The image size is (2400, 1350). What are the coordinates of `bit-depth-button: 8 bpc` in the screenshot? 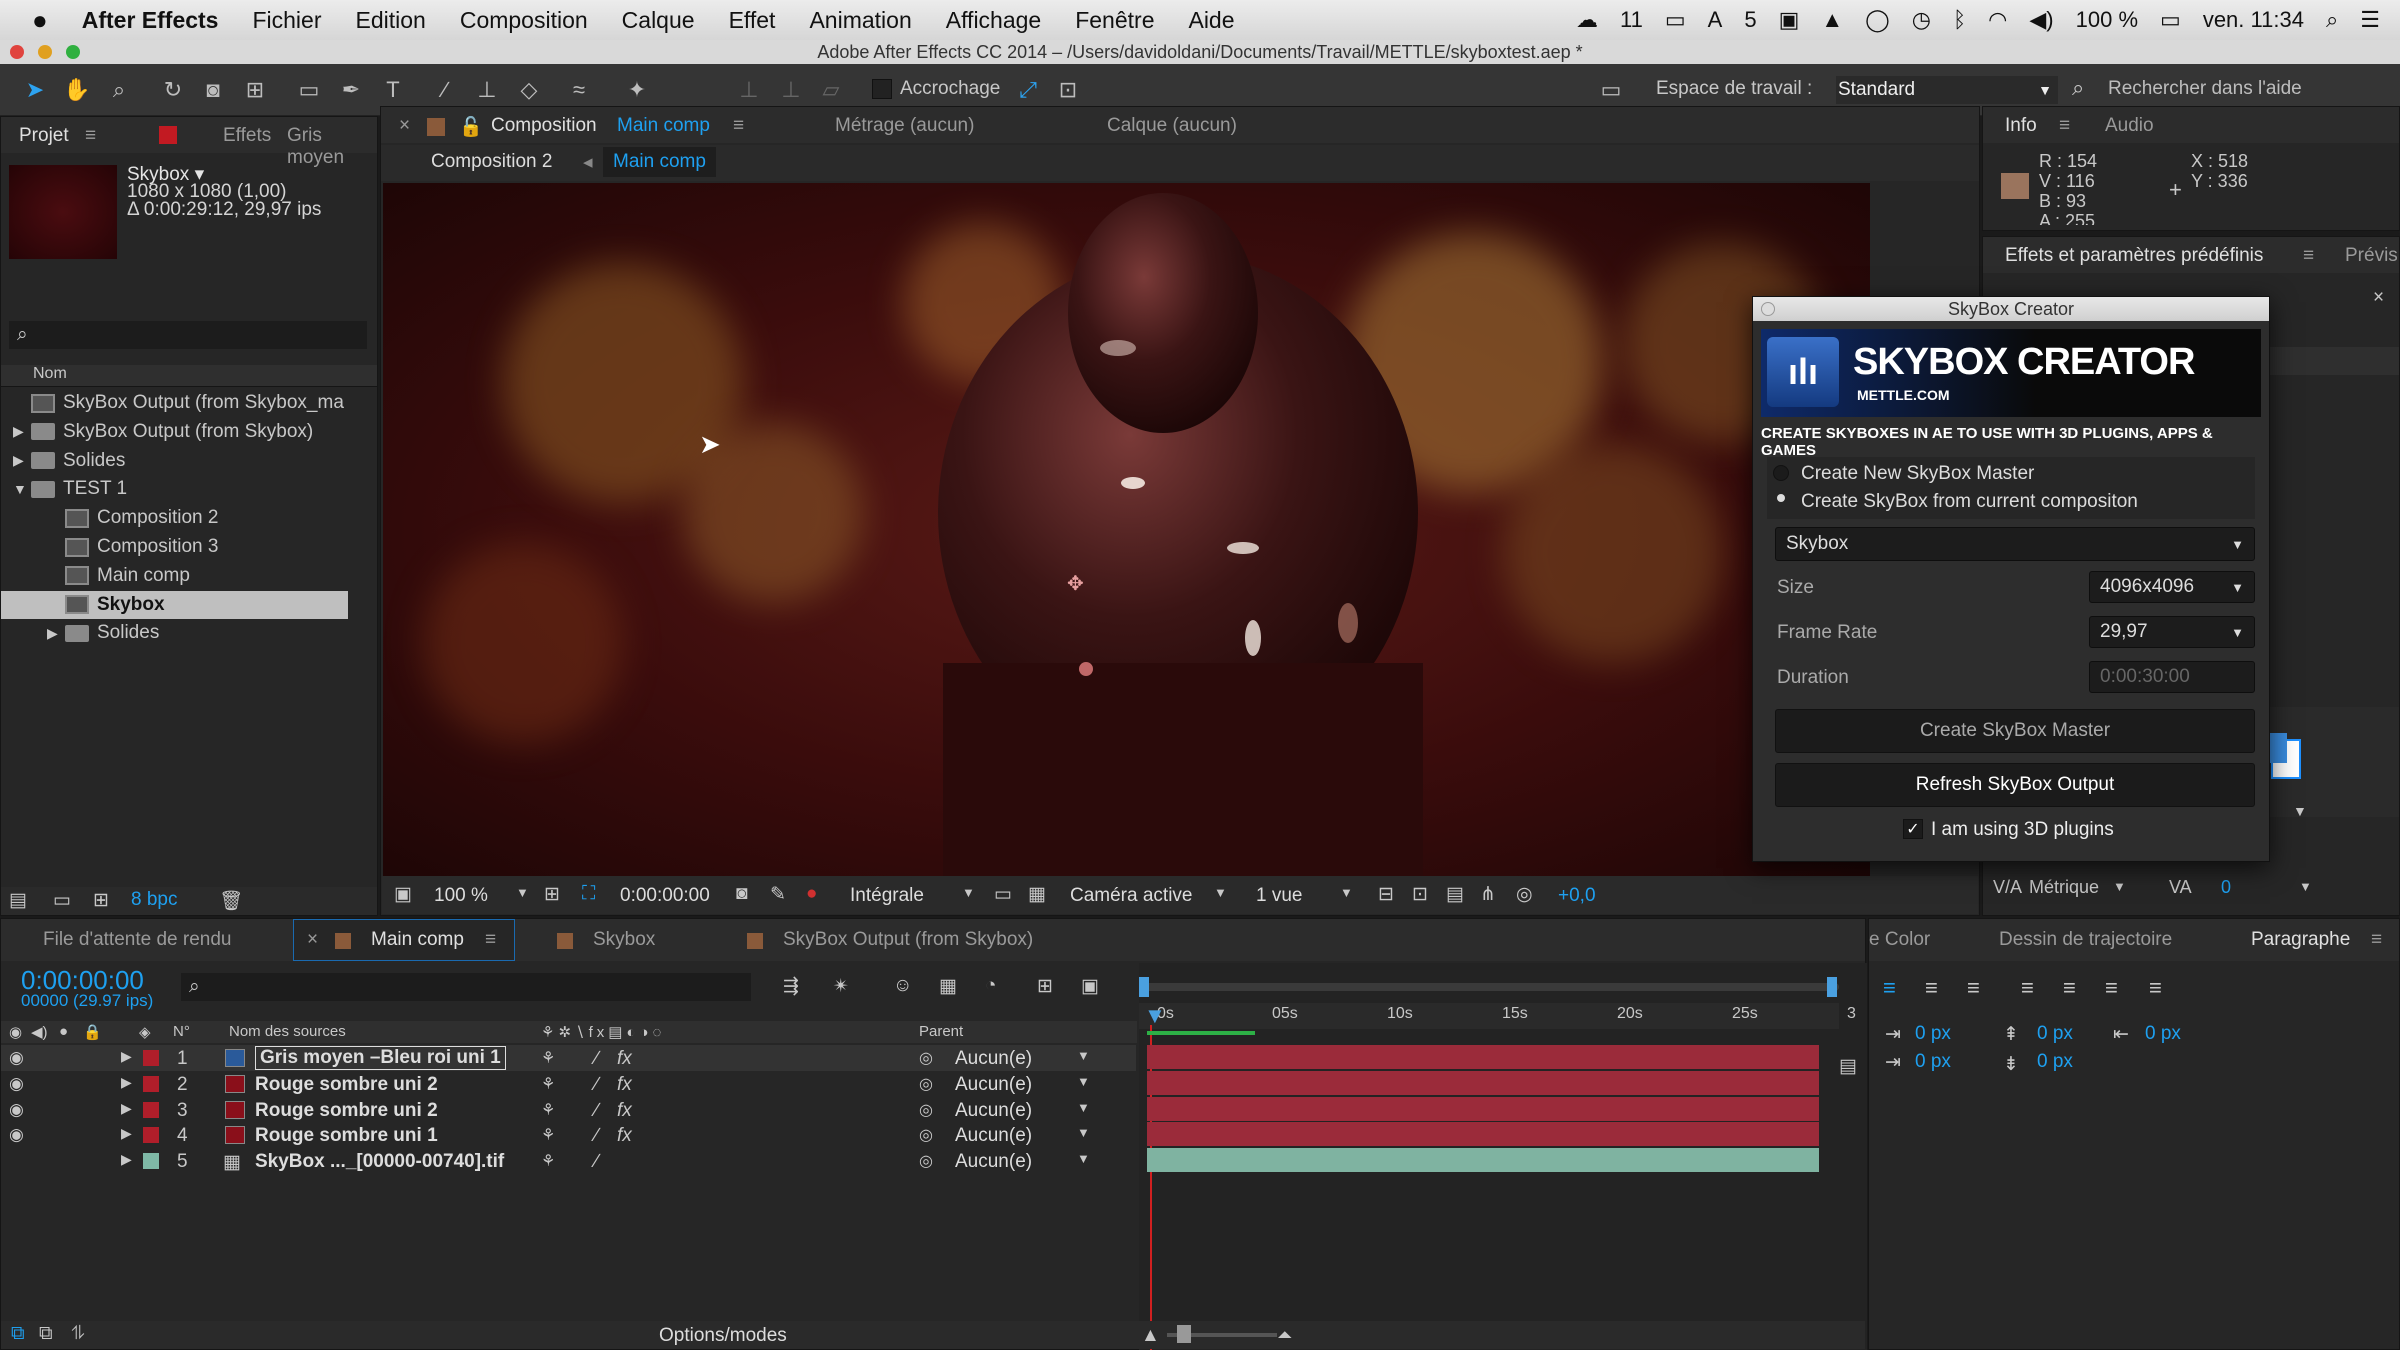 It's located at (154, 900).